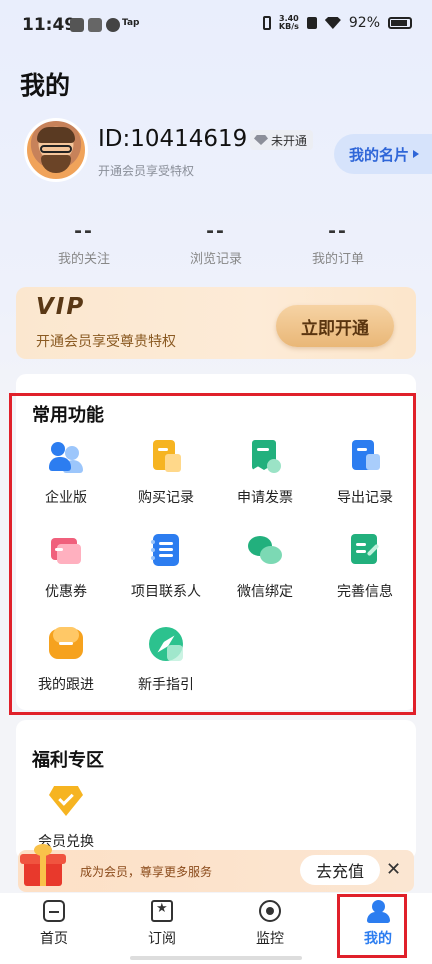 The width and height of the screenshot is (432, 964). I want to click on exchange-icon, so click(66, 801).